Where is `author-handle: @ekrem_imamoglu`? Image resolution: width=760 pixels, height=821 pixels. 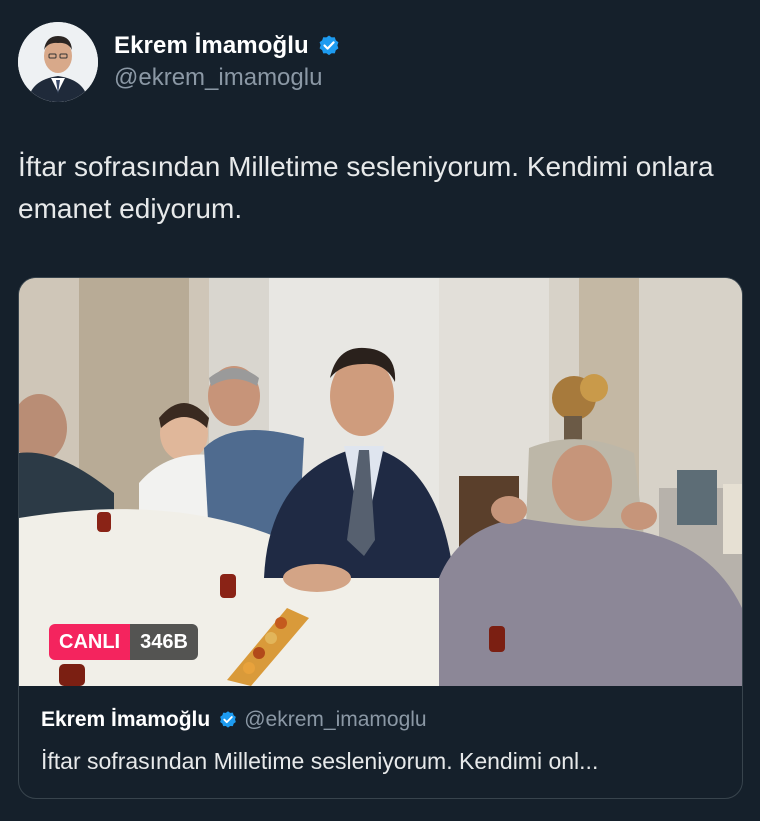
author-handle: @ekrem_imamoglu is located at coordinates (227, 78).